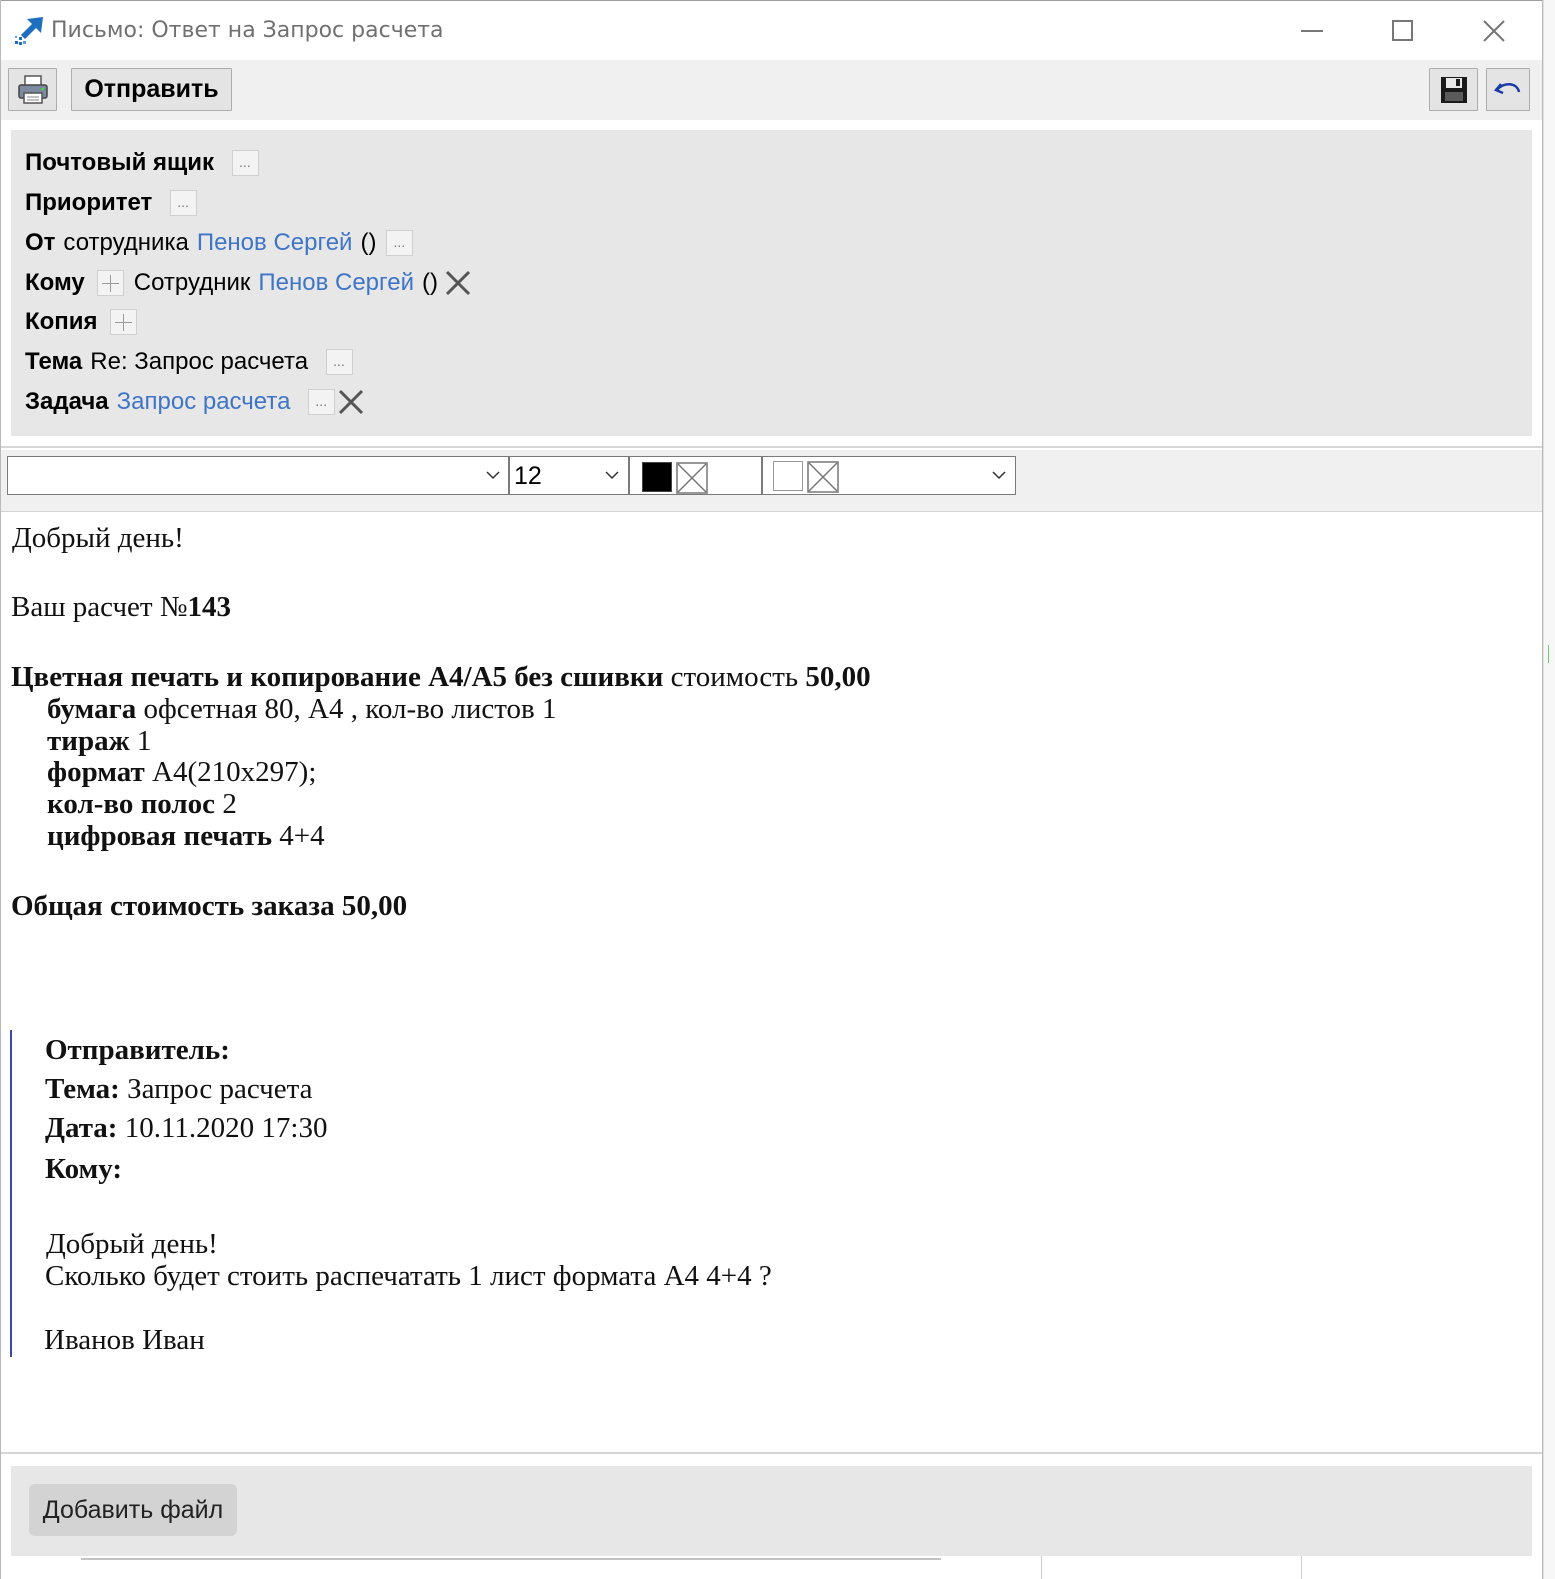 The image size is (1555, 1579). Describe the element at coordinates (771, 1567) in the screenshot. I see `background-window-edge` at that location.